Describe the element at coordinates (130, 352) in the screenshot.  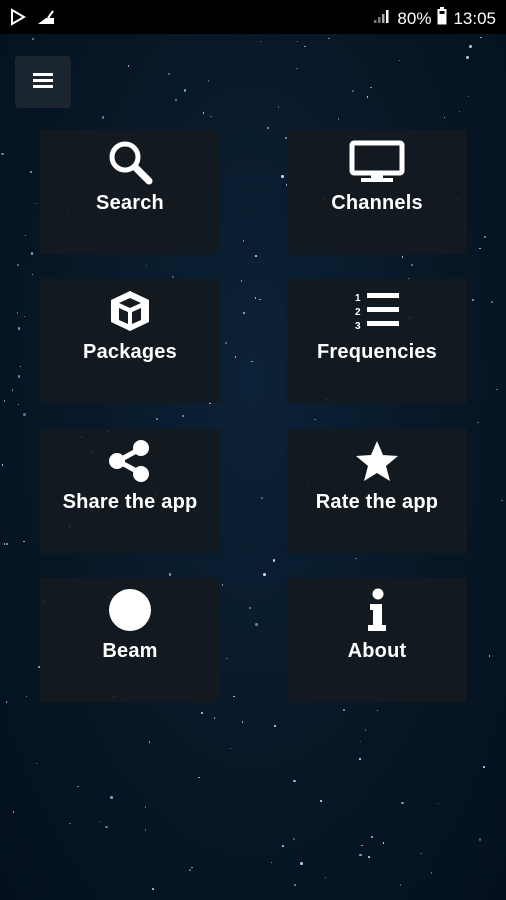
I see `packages-label: Packages` at that location.